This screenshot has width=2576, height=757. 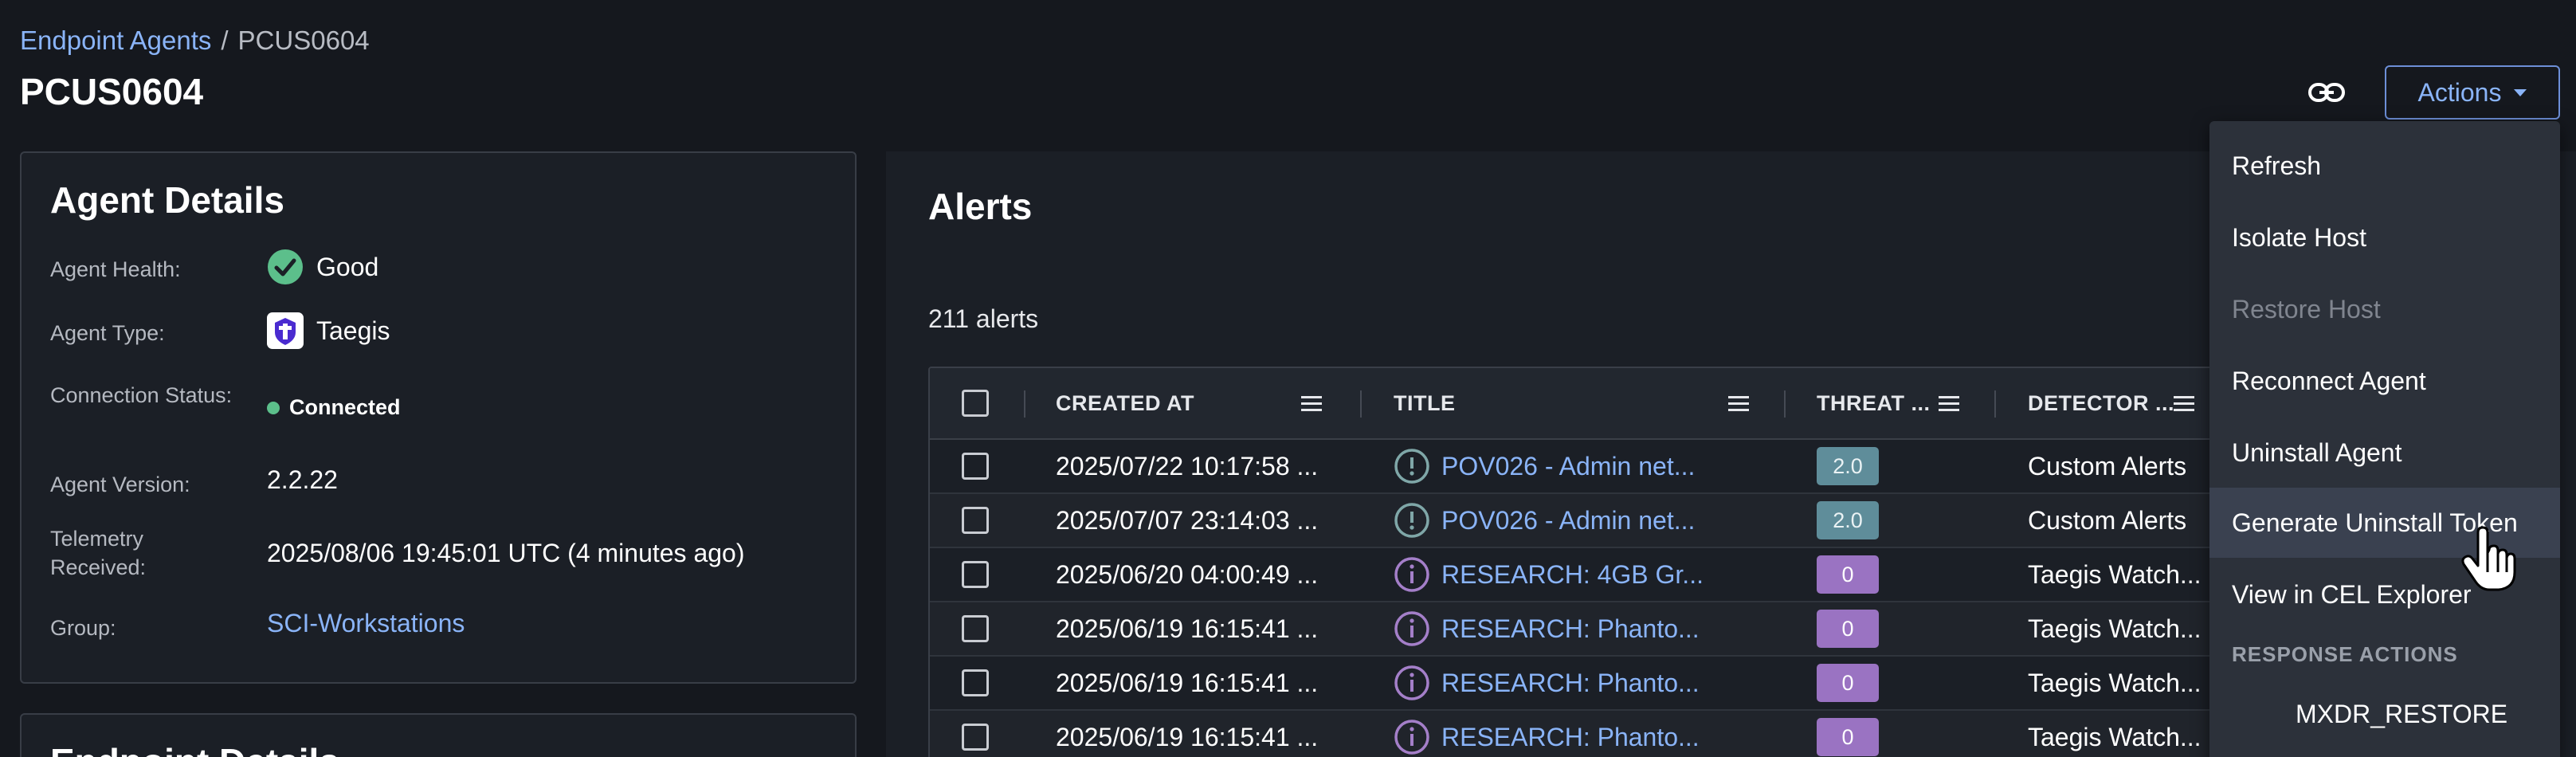 What do you see at coordinates (345, 407) in the screenshot?
I see `connection-status-text: Connected` at bounding box center [345, 407].